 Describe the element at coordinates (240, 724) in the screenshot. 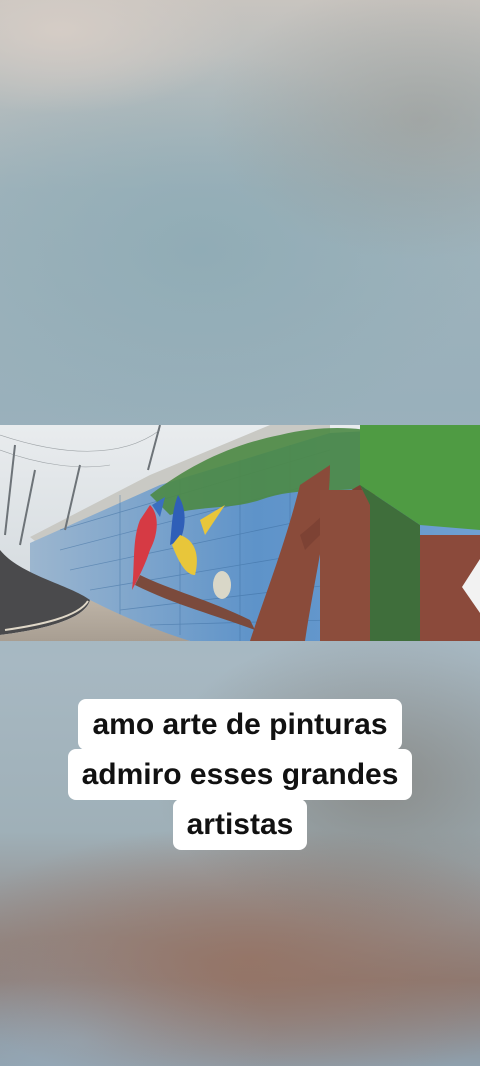

I see `caption-line-1: amo arte de pinturas` at that location.